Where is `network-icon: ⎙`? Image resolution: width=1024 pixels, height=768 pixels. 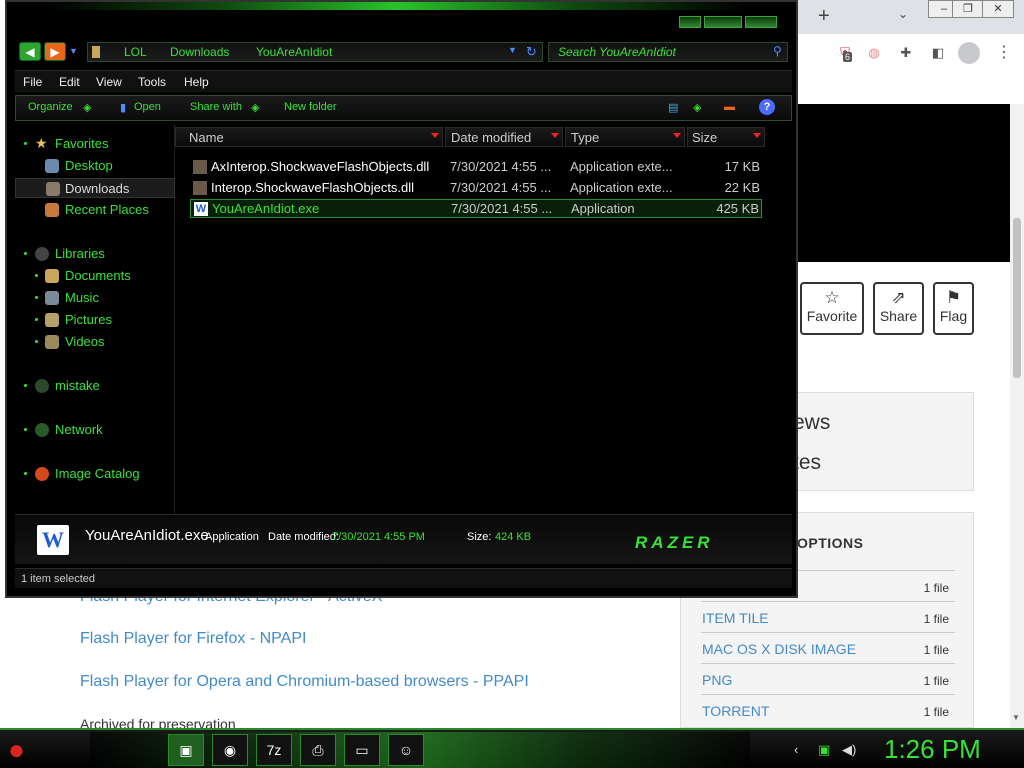
network-icon: ⎙ is located at coordinates (318, 750).